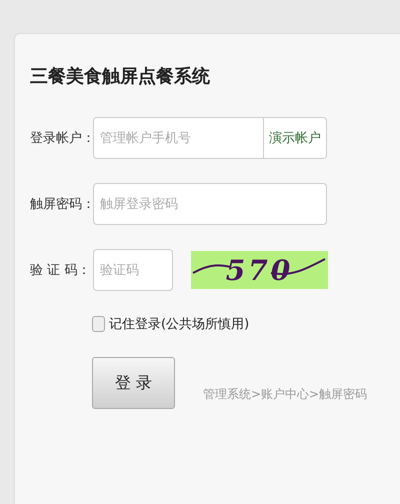  I want to click on remember-label: 记住登录(公共场所慎用), so click(179, 324).